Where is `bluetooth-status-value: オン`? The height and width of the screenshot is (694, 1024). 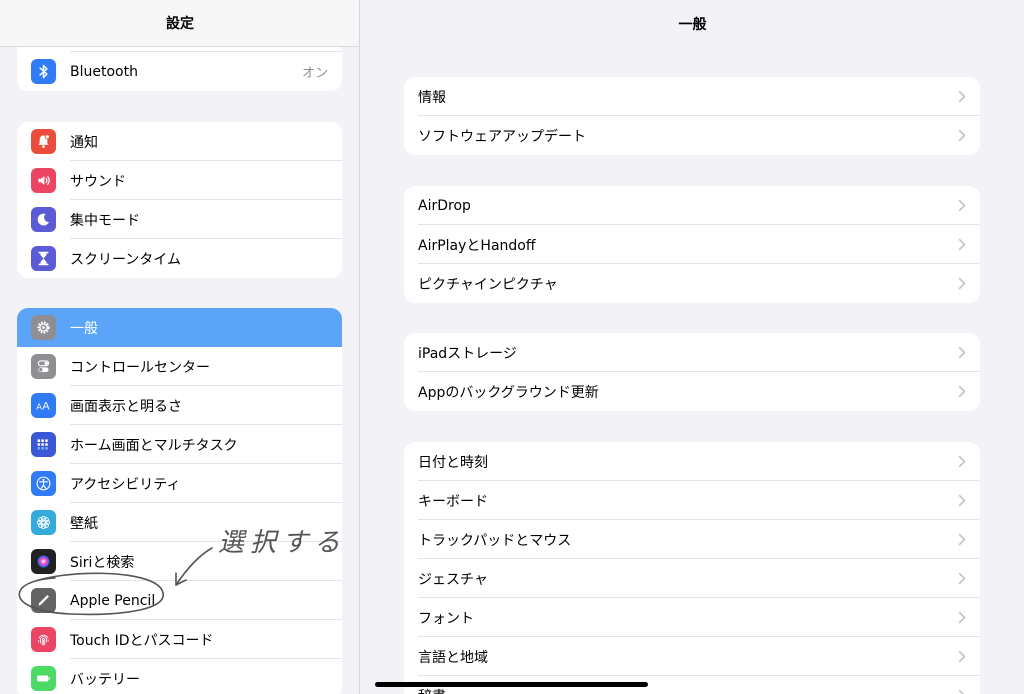 bluetooth-status-value: オン is located at coordinates (314, 73).